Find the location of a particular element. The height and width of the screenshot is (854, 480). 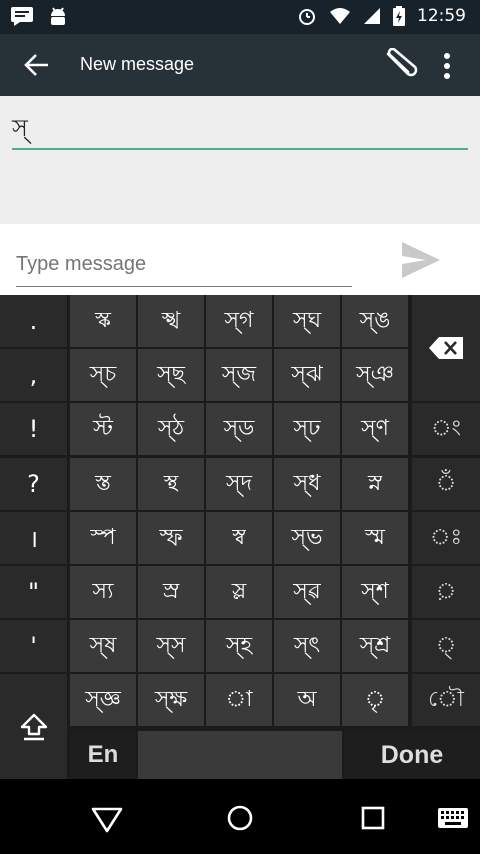

punct-key: " is located at coordinates (33, 592).